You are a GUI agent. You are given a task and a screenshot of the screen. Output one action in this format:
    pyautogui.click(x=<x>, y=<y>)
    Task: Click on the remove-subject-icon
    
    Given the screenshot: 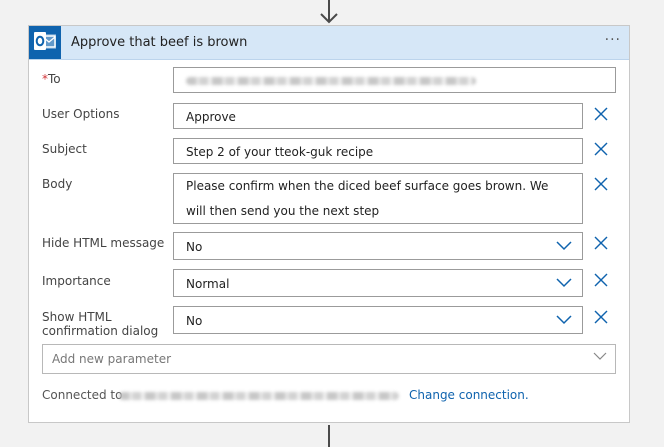 What is the action you would take?
    pyautogui.click(x=601, y=149)
    